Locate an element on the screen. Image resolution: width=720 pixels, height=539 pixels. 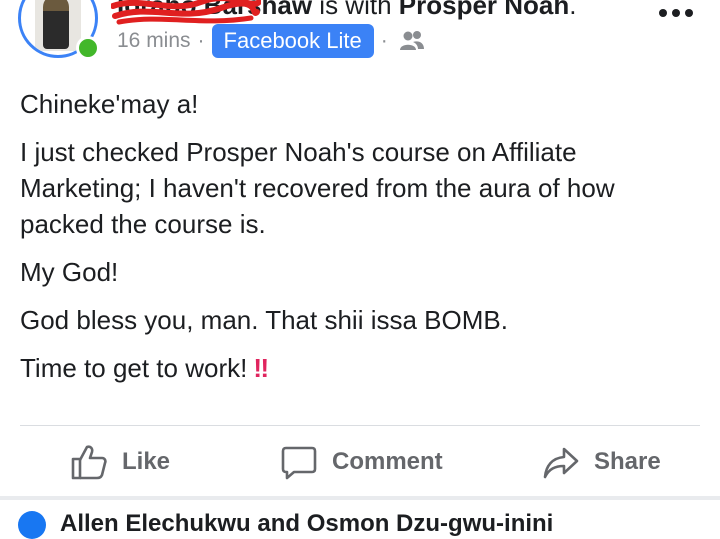
comment-button: Comment is located at coordinates (361, 462).